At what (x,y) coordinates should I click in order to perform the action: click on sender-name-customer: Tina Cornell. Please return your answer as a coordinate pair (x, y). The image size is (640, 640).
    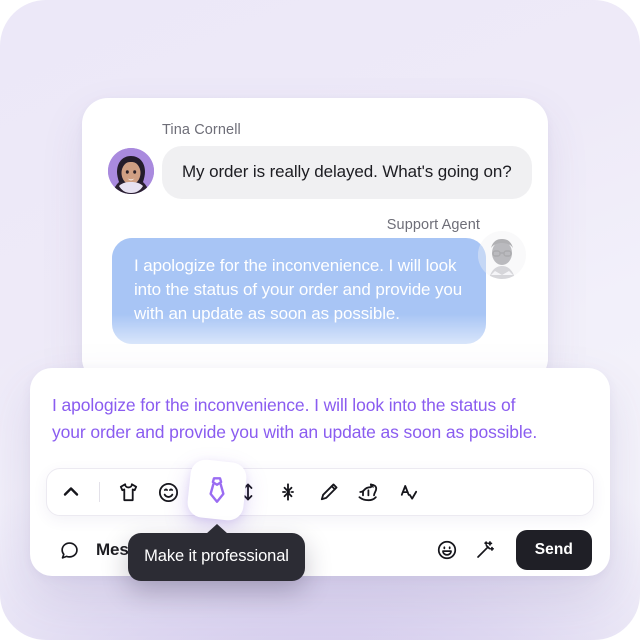
    Looking at the image, I should click on (201, 130).